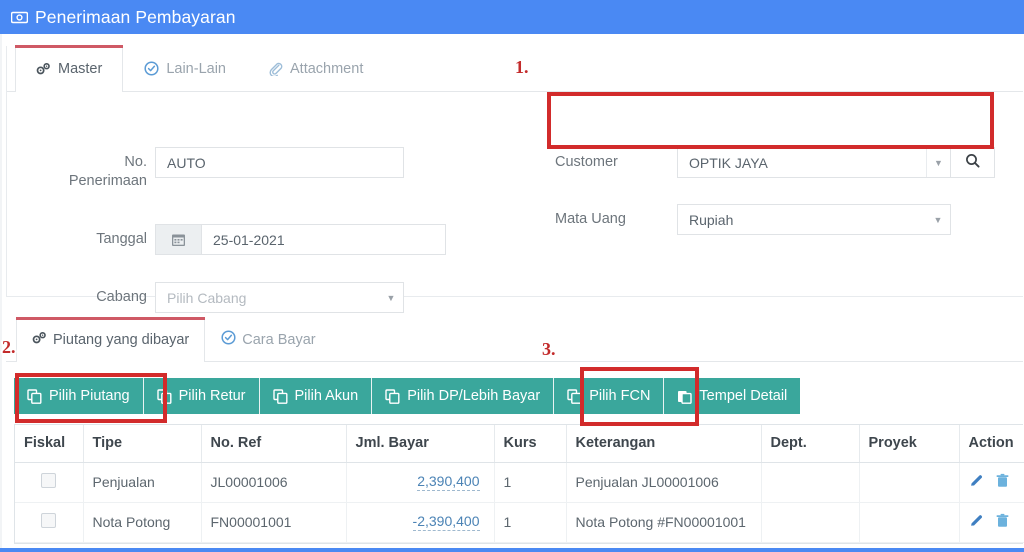  I want to click on window-title: Penerimaan Pembayaran, so click(135, 16).